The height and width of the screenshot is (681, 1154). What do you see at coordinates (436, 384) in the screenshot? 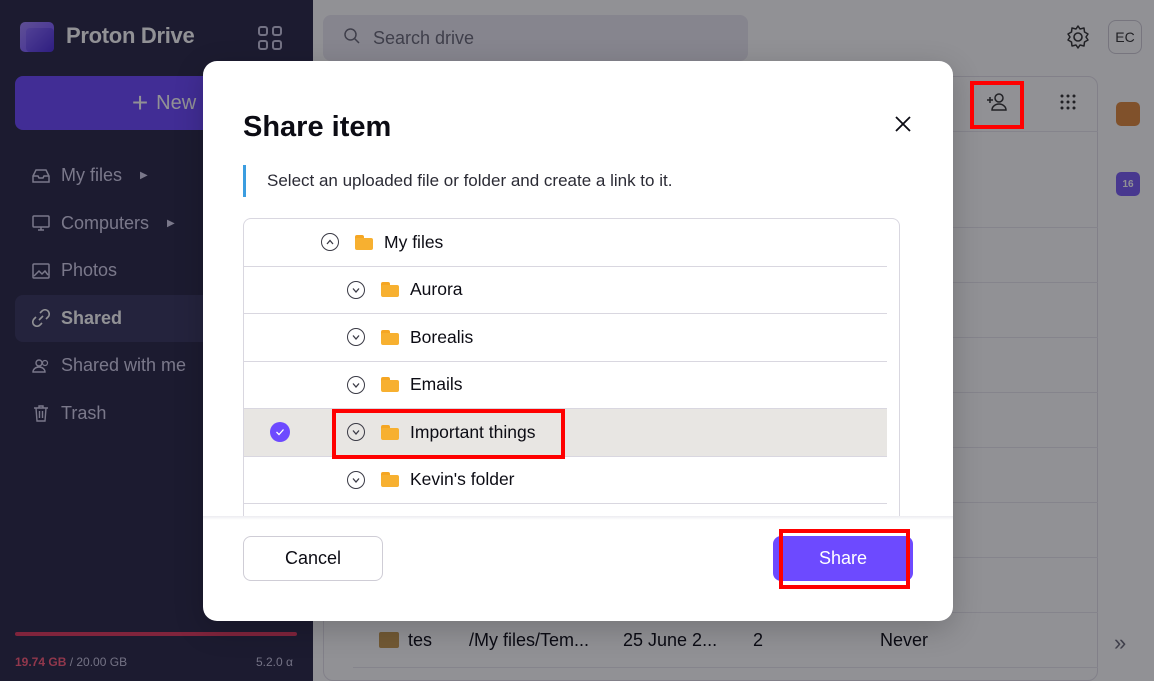
I see `tree-item-label: Emails` at bounding box center [436, 384].